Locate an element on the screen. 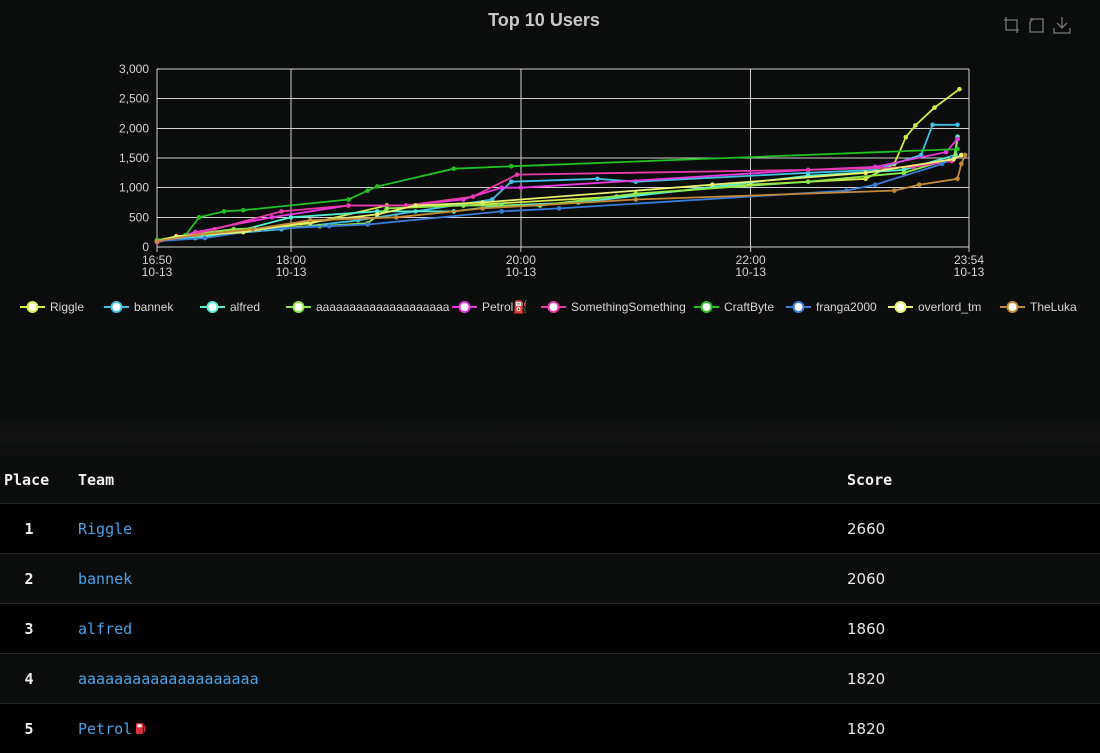 The width and height of the screenshot is (1100, 753). legend-label: SomethingSomething is located at coordinates (628, 307).